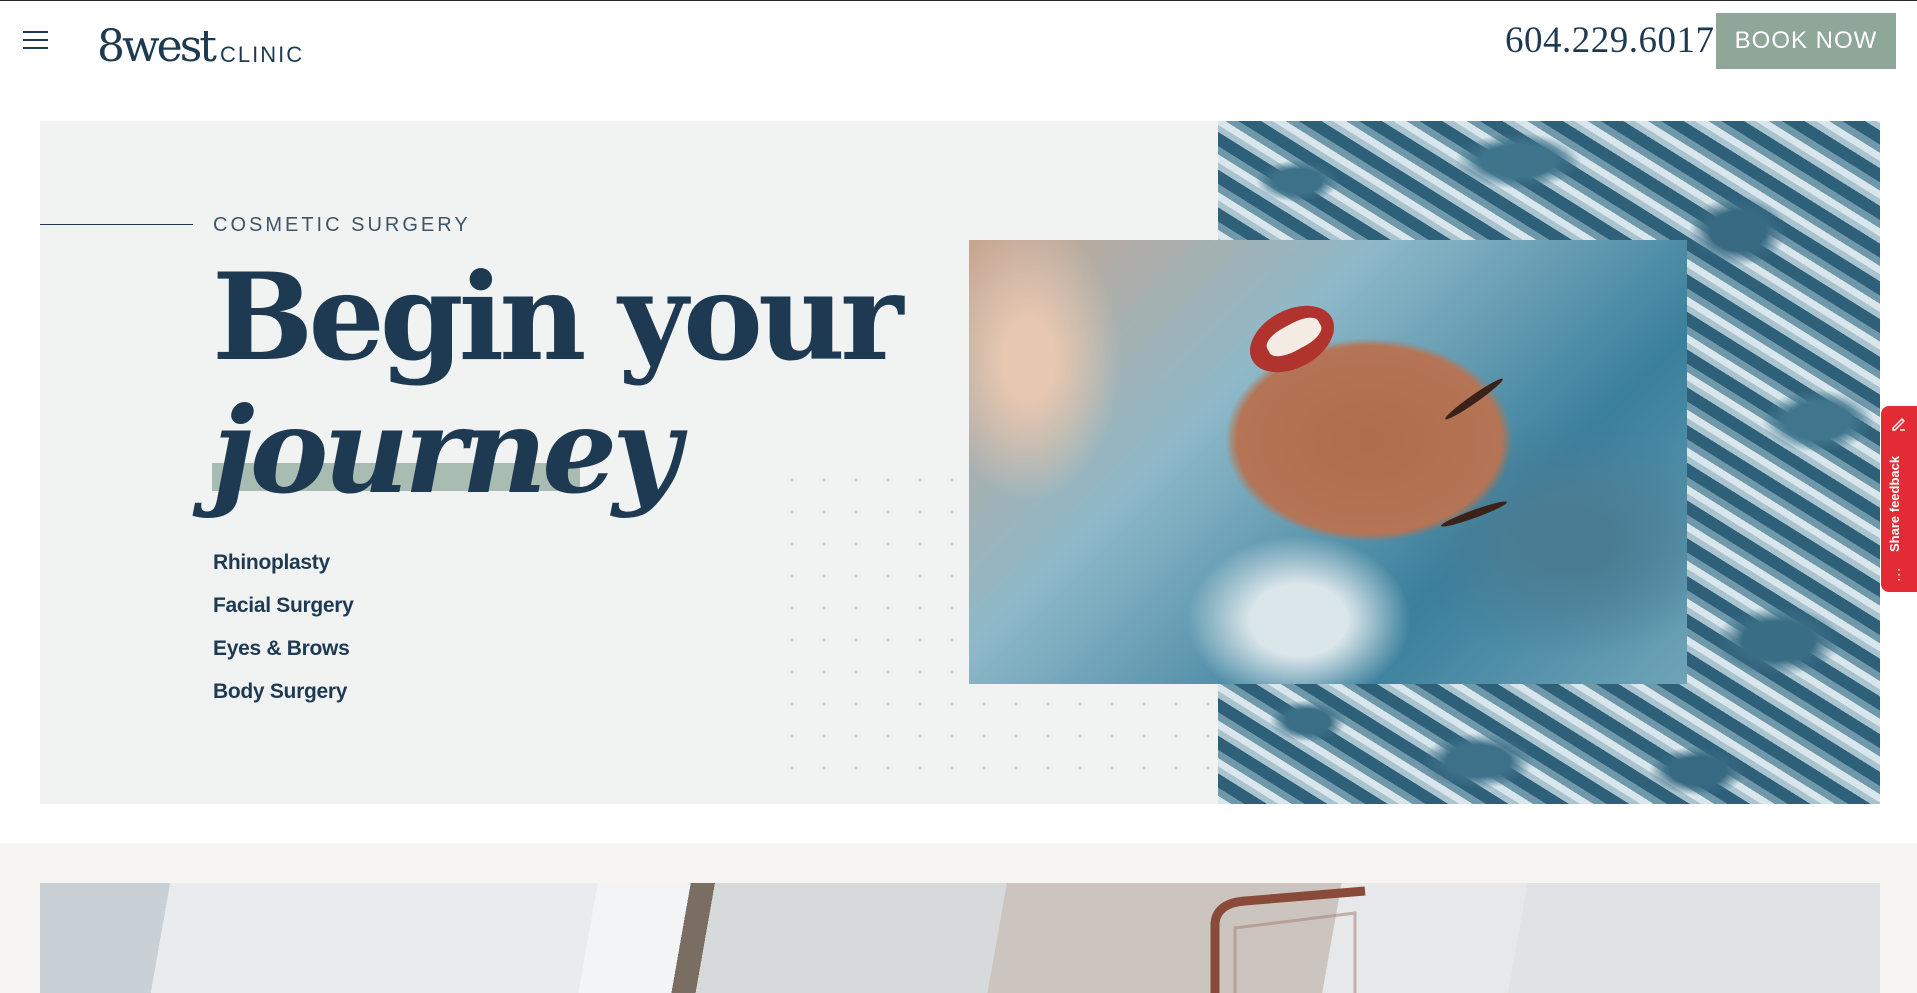 The image size is (1917, 993). Describe the element at coordinates (1610, 40) in the screenshot. I see `phone-link: 604.229.6017` at that location.